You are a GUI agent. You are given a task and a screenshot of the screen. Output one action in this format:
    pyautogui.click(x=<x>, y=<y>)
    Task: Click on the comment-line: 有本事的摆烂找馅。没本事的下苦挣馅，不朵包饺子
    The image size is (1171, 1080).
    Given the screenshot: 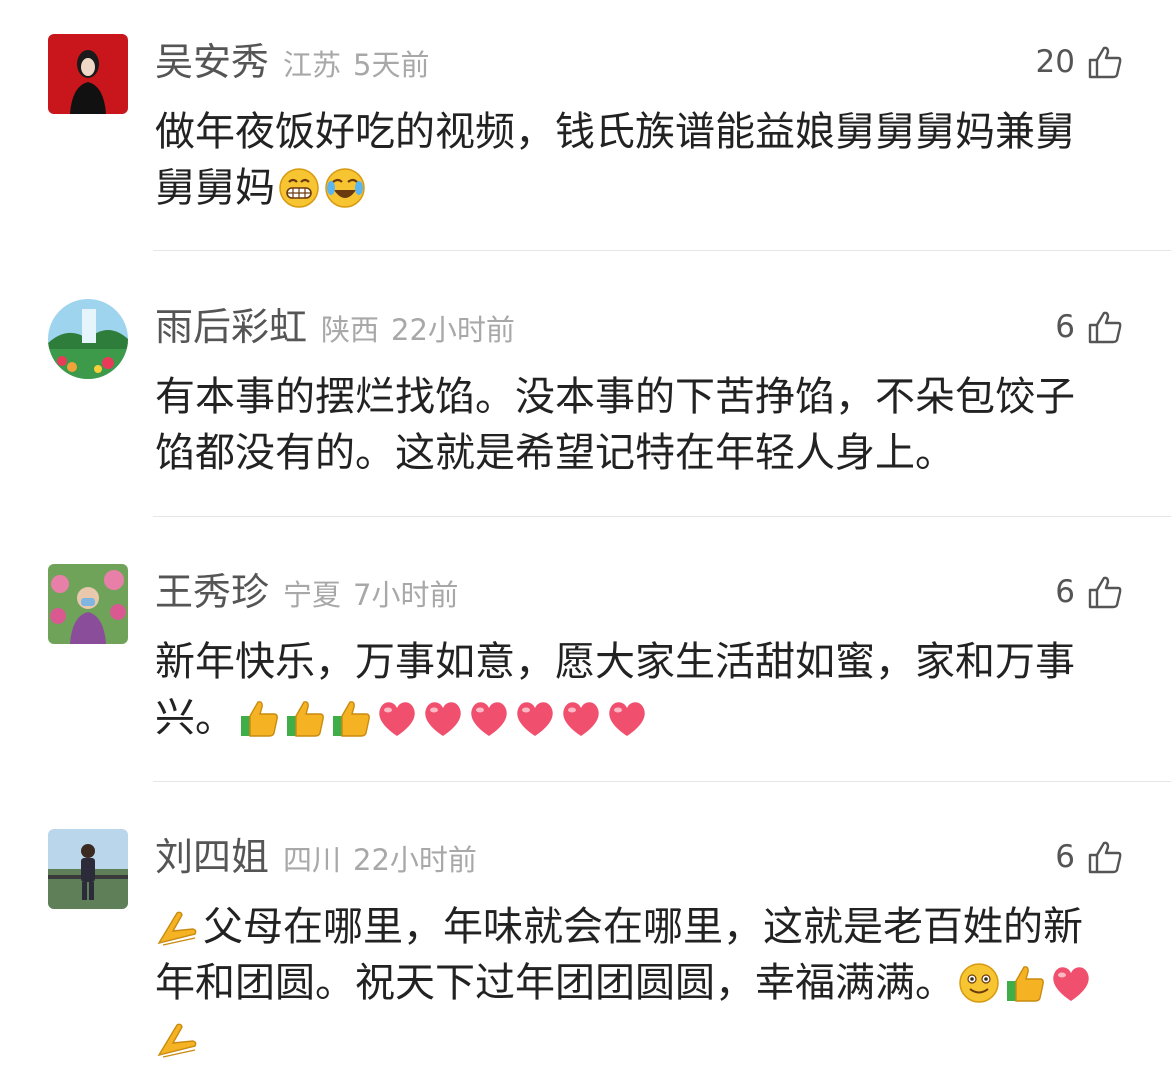 What is the action you would take?
    pyautogui.click(x=615, y=397)
    